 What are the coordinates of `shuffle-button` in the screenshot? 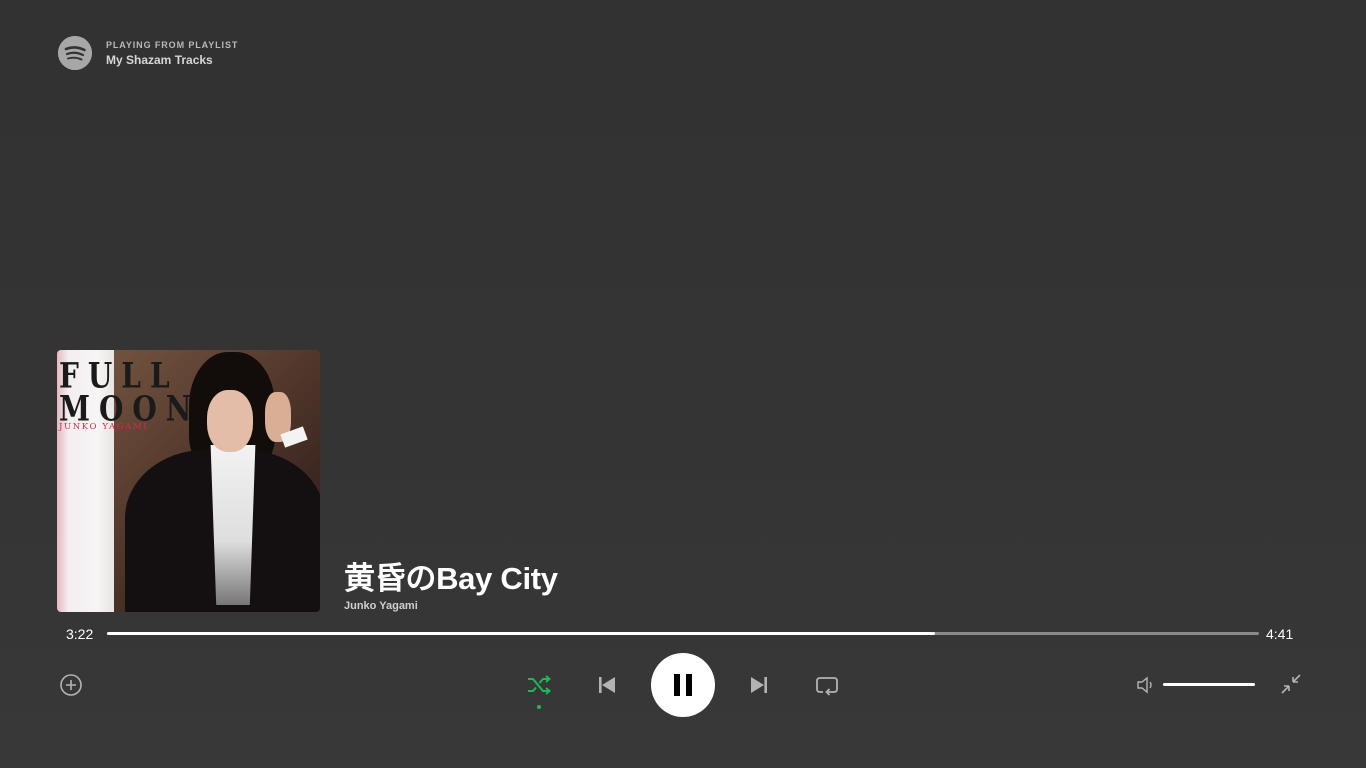 It's located at (539, 685).